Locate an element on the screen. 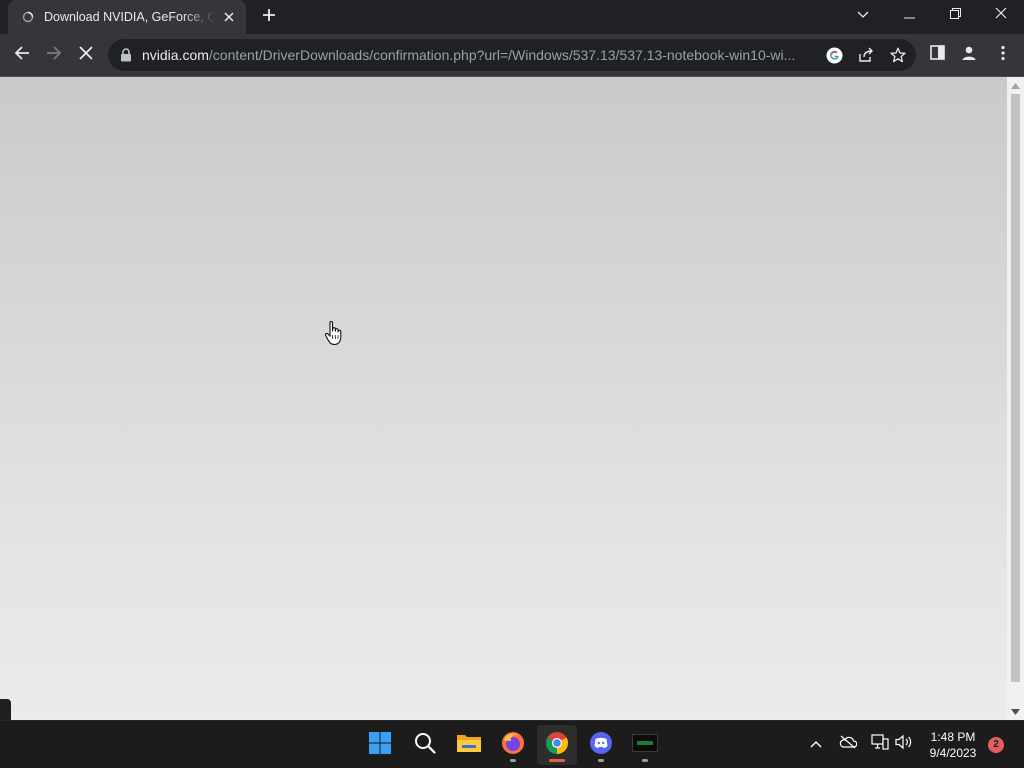  system-clock: 1:48 PM 9/4/2023 is located at coordinates (953, 745).